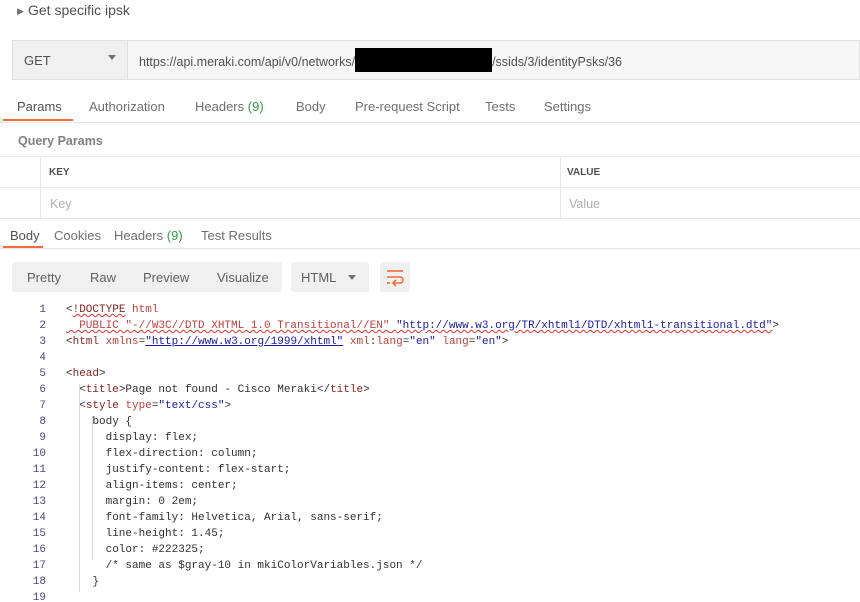 The image size is (860, 602). Describe the element at coordinates (70, 60) in the screenshot. I see `method-select: GET` at that location.